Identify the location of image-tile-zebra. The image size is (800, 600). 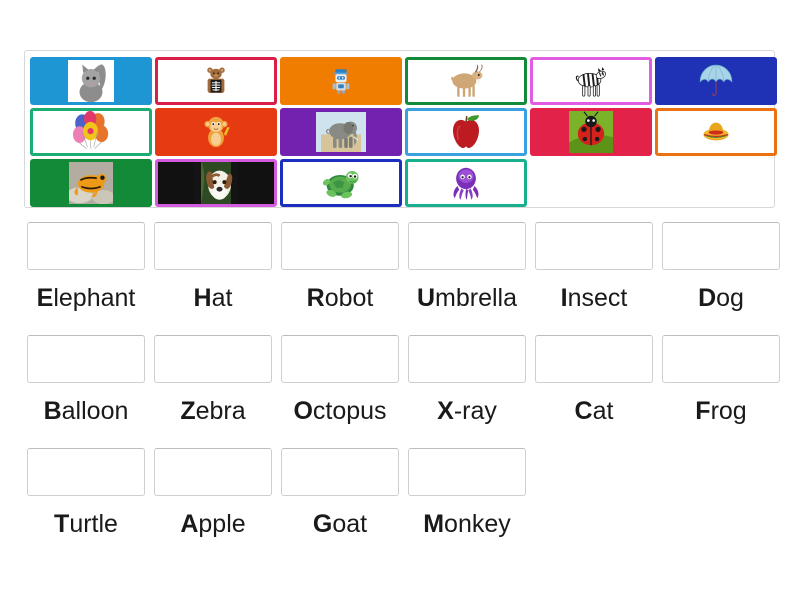
(591, 81).